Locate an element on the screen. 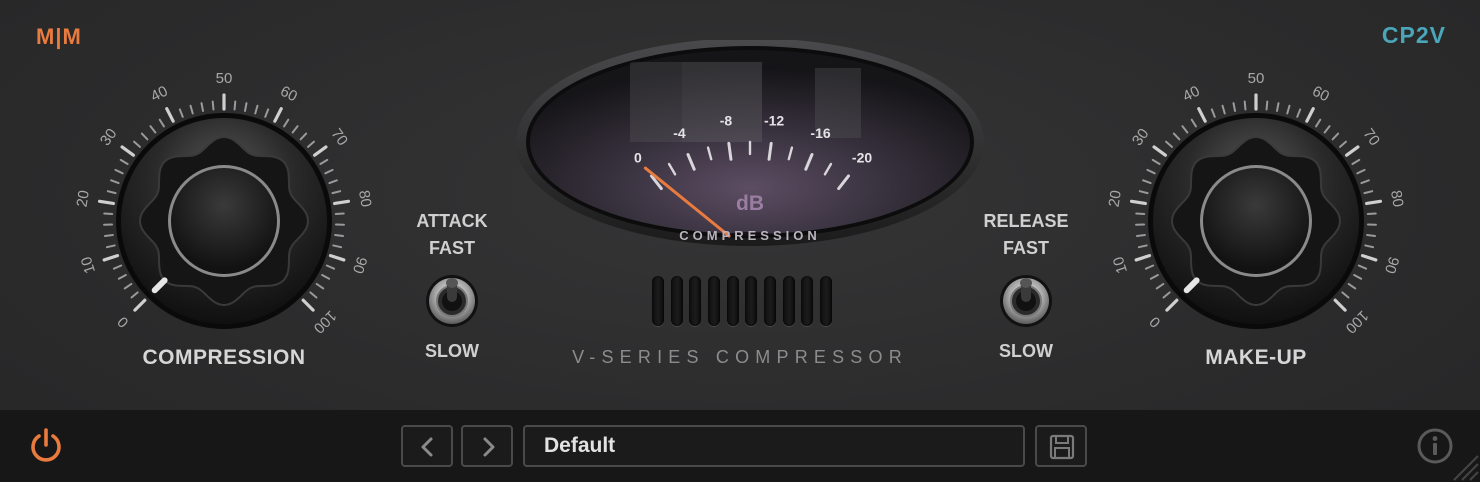  next-preset-button is located at coordinates (487, 446).